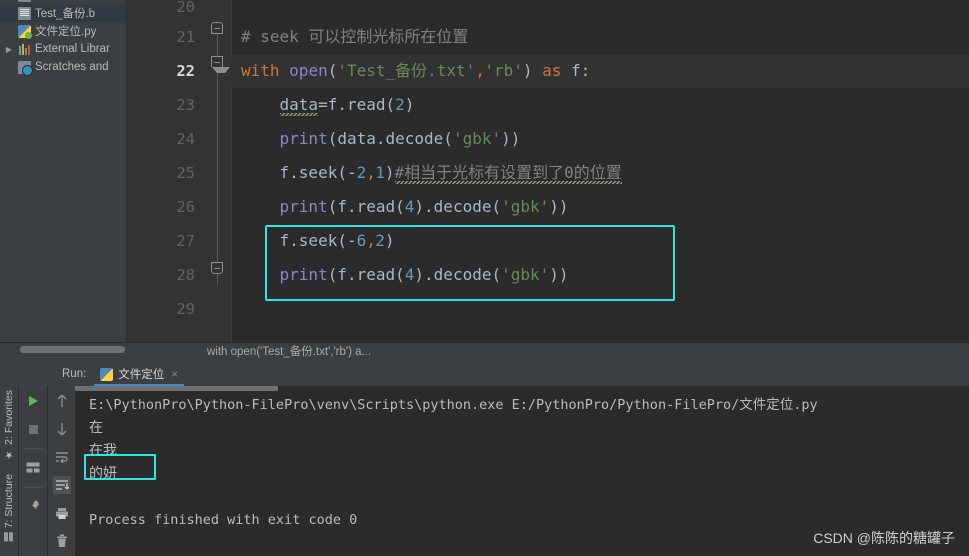 The image size is (969, 556). Describe the element at coordinates (62, 513) in the screenshot. I see `print-icon` at that location.